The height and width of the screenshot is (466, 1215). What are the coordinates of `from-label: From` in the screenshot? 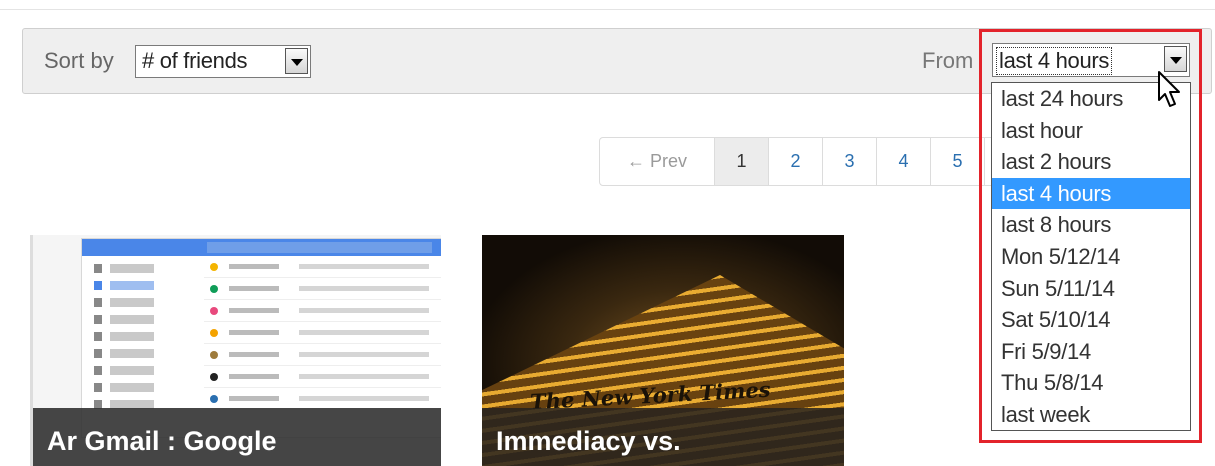 It's located at (948, 60).